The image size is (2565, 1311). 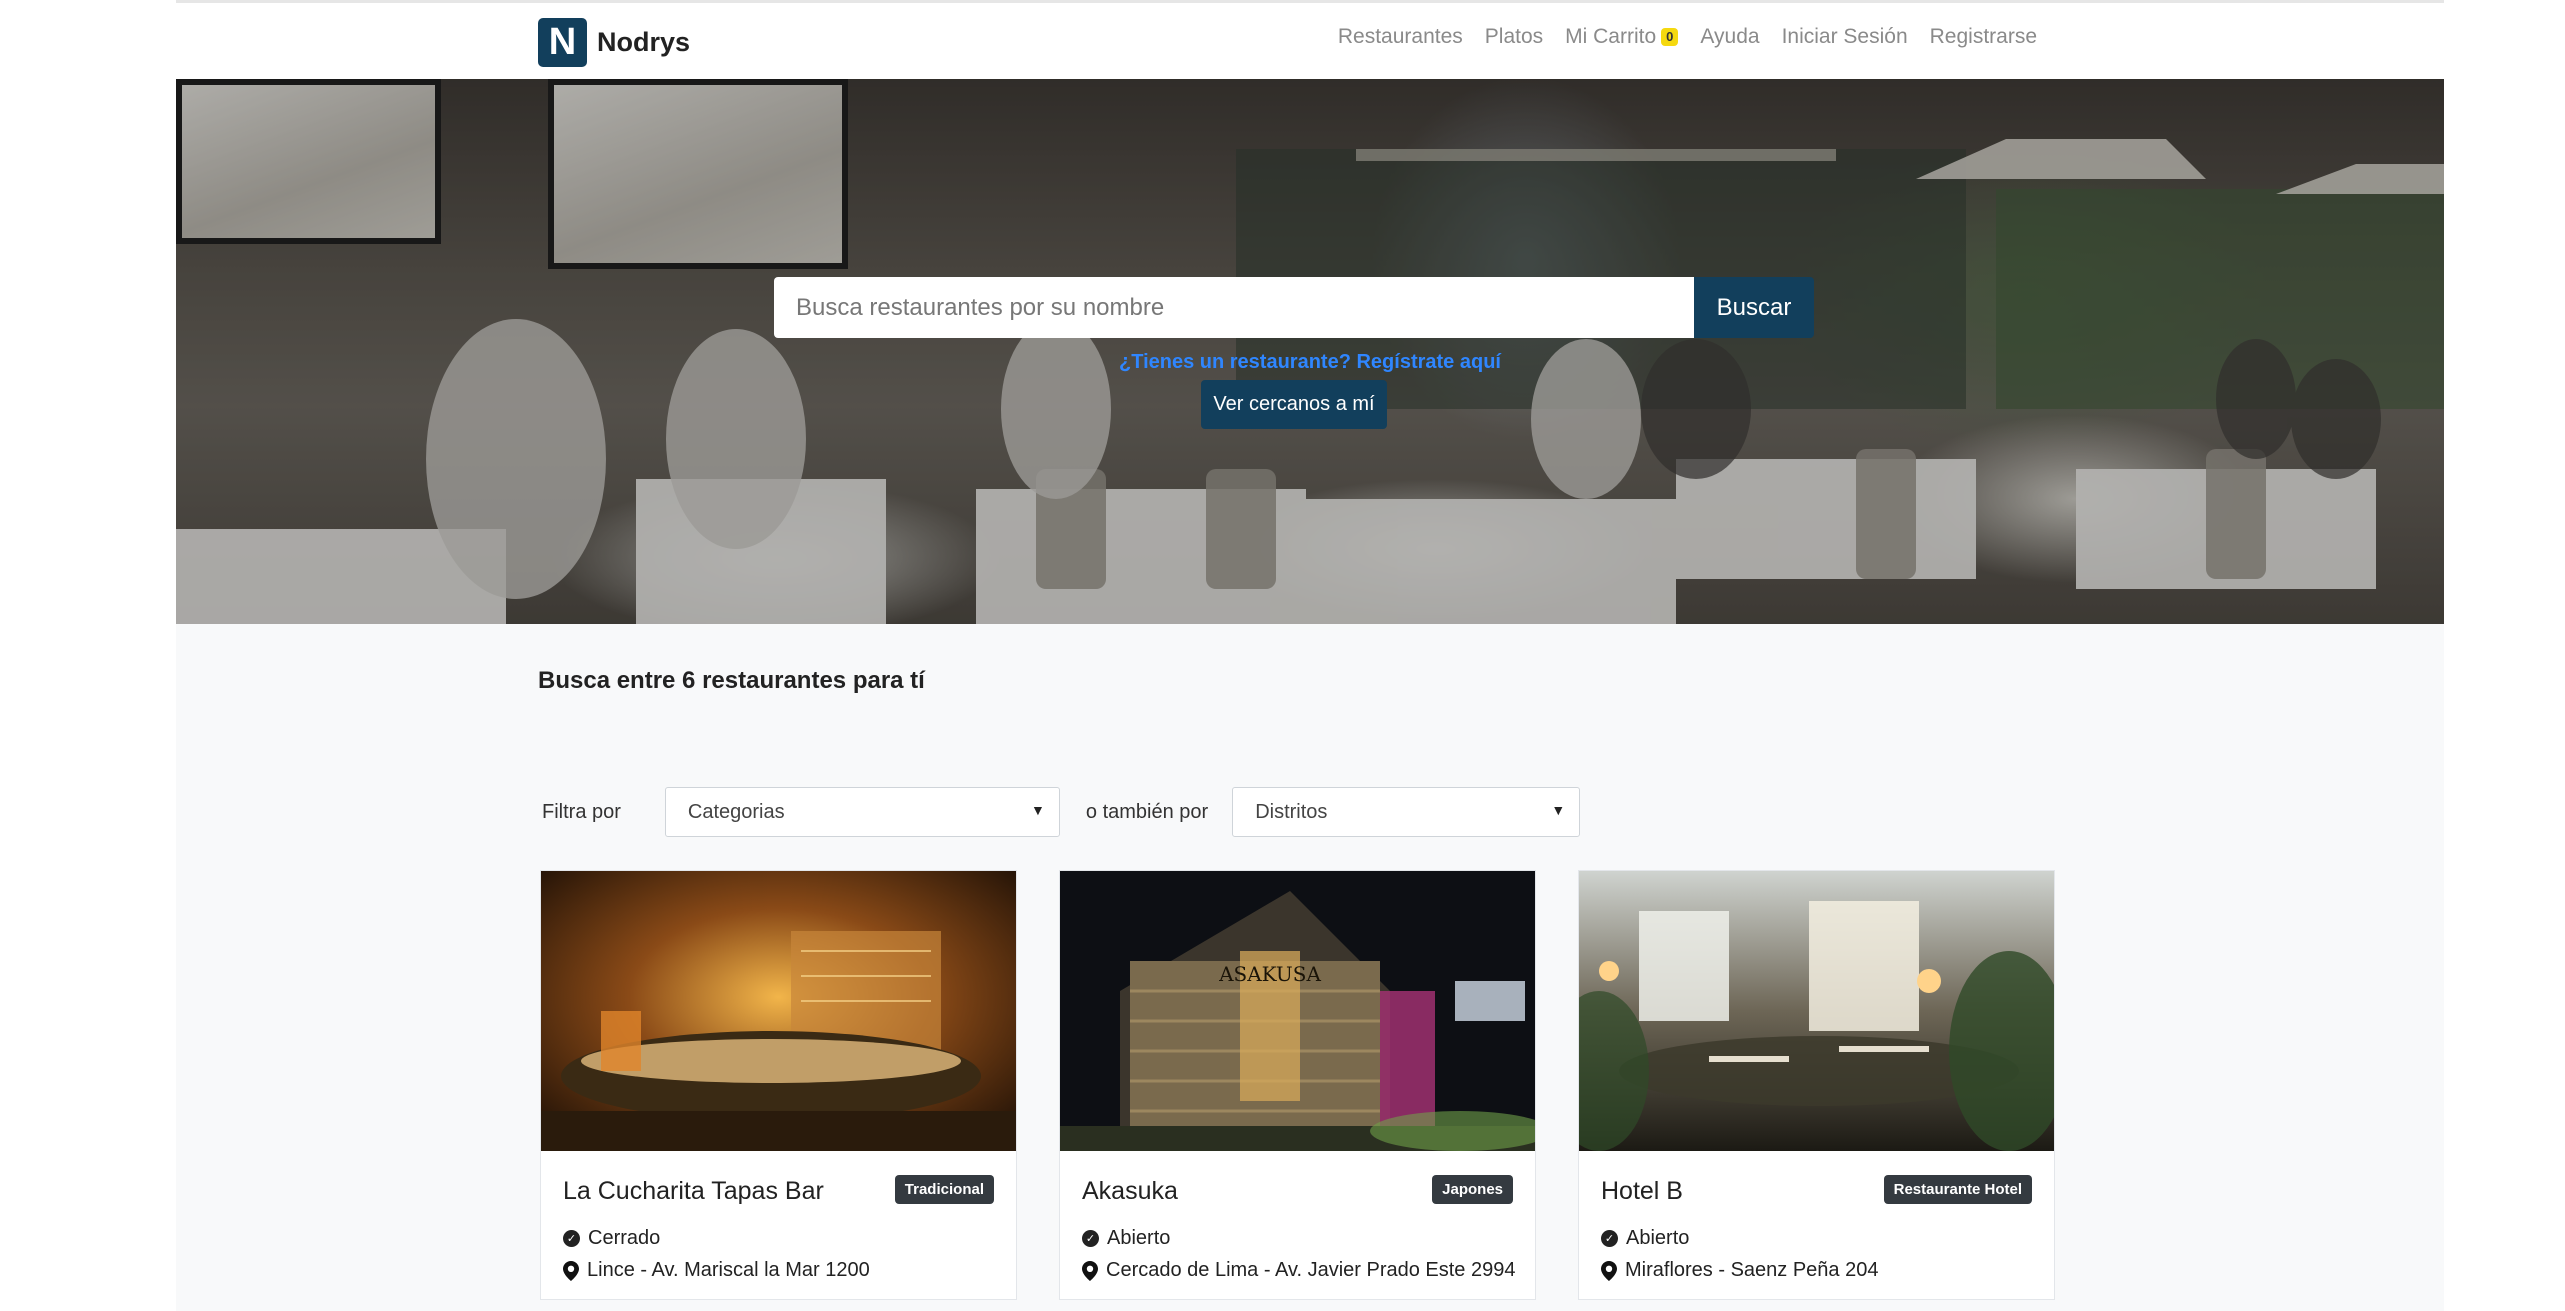 What do you see at coordinates (862, 812) in the screenshot?
I see `category-select: Categorias ▼` at bounding box center [862, 812].